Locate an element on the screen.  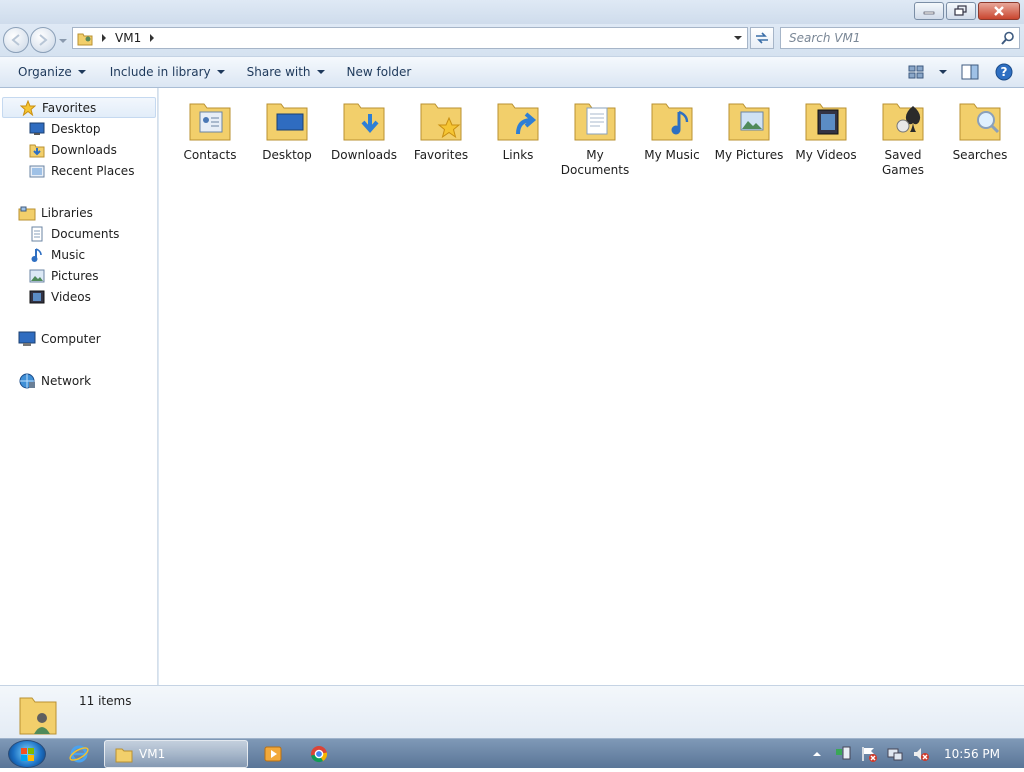
refresh-icon is located at coordinates (762, 38).